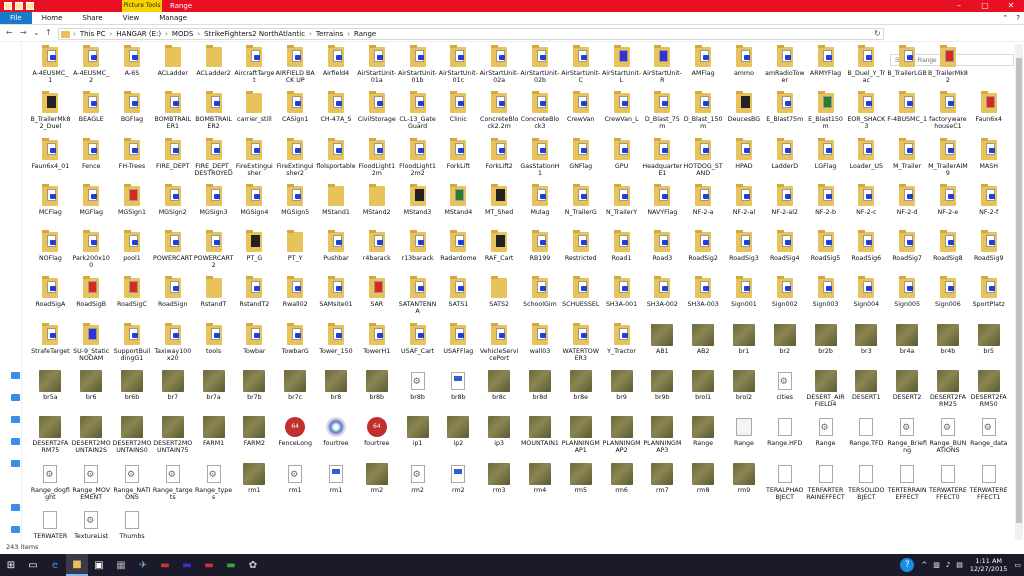 The image size is (1024, 576). Describe the element at coordinates (50, 389) in the screenshot. I see `file-item: br5a` at that location.